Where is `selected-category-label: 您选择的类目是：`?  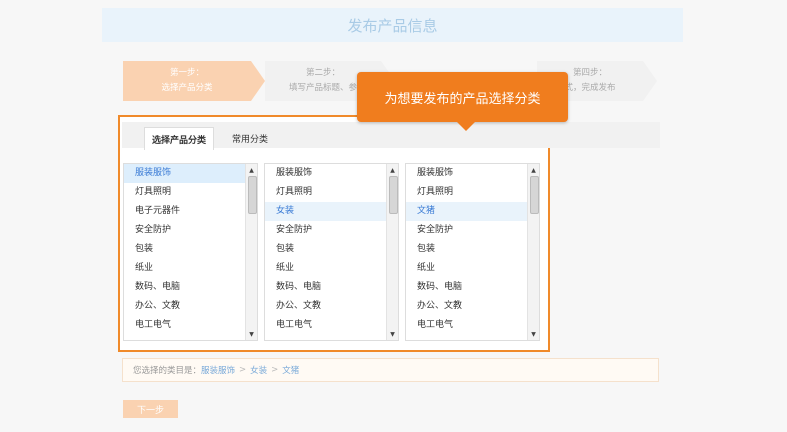 selected-category-label: 您选择的类目是： is located at coordinates (167, 371).